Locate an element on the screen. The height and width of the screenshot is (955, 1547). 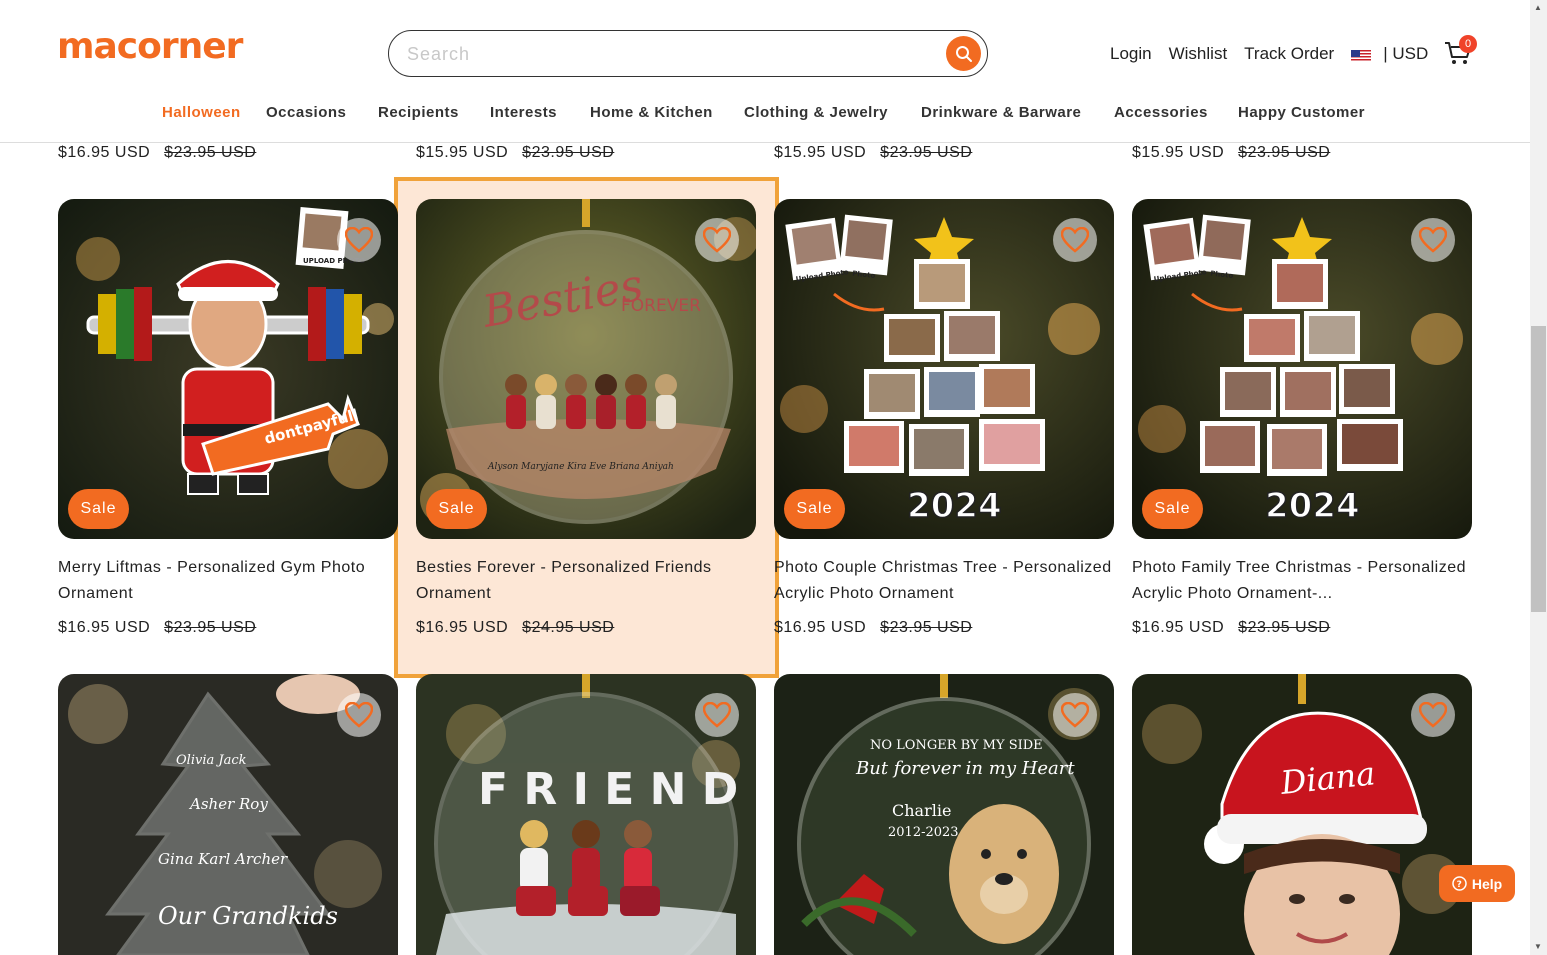
scrollbar-thumb is located at coordinates (1538, 469).